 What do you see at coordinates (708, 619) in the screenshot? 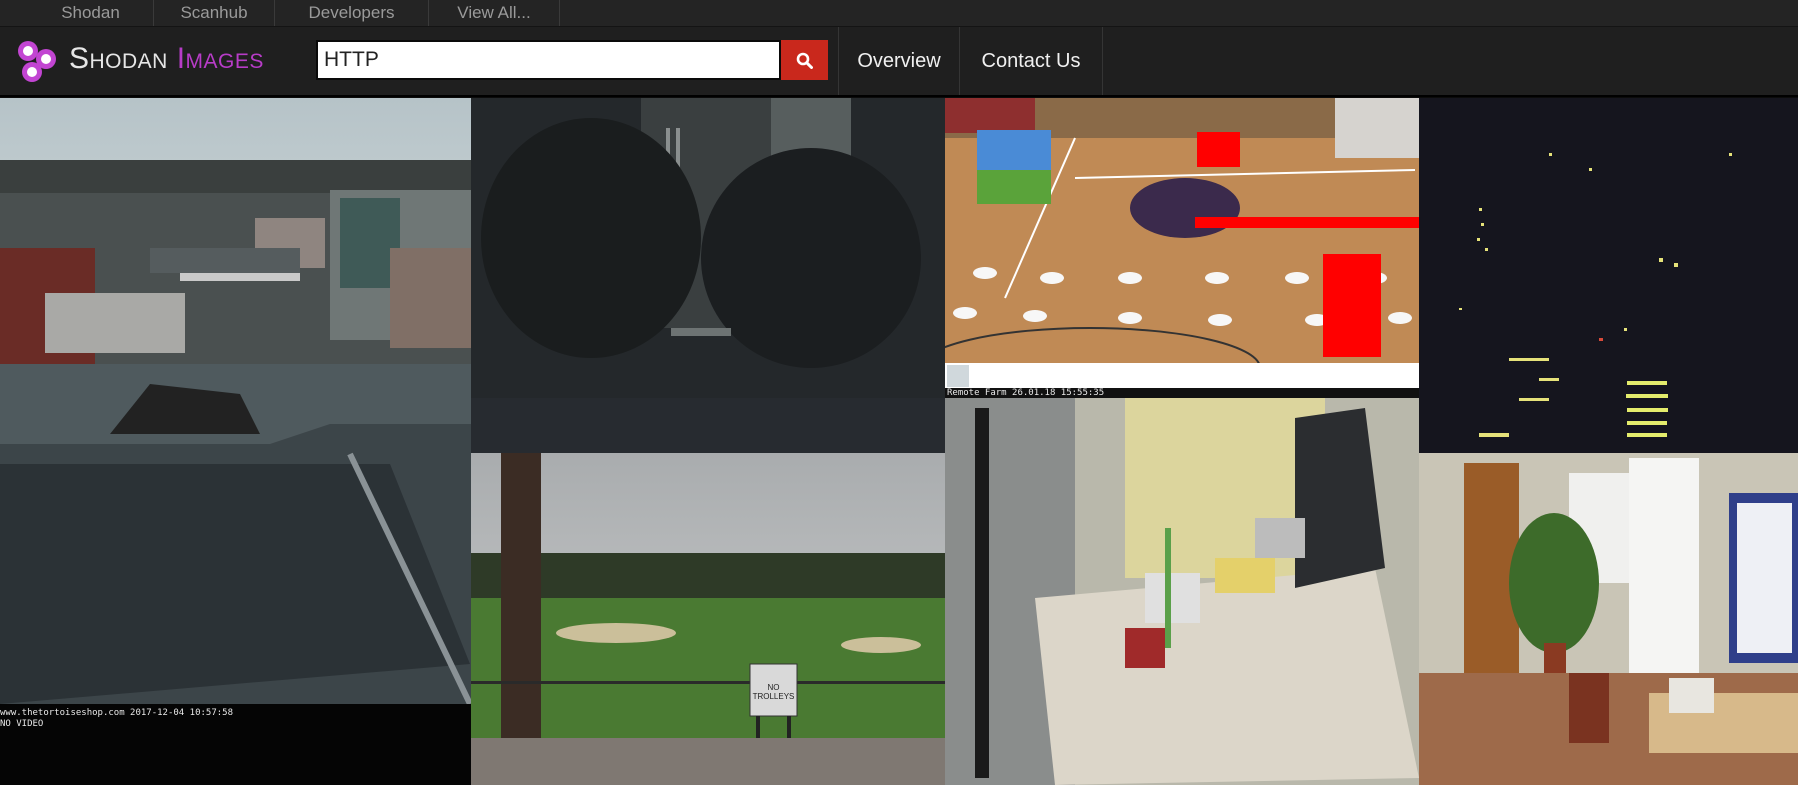
I see `camera-image-golf-course: NO TROLLEYS` at bounding box center [708, 619].